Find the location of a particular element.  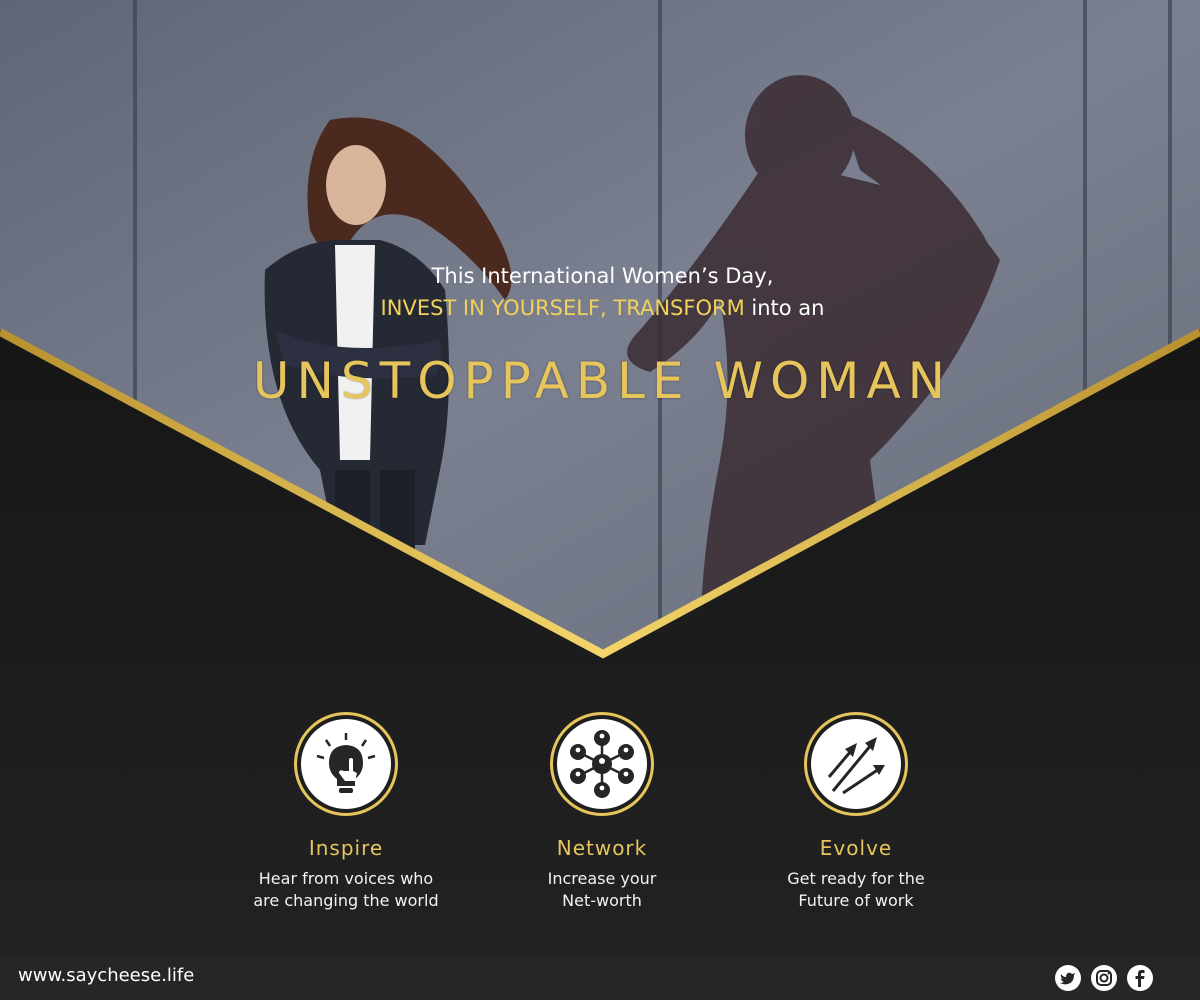

feature-title: Evolve is located at coordinates (856, 848).